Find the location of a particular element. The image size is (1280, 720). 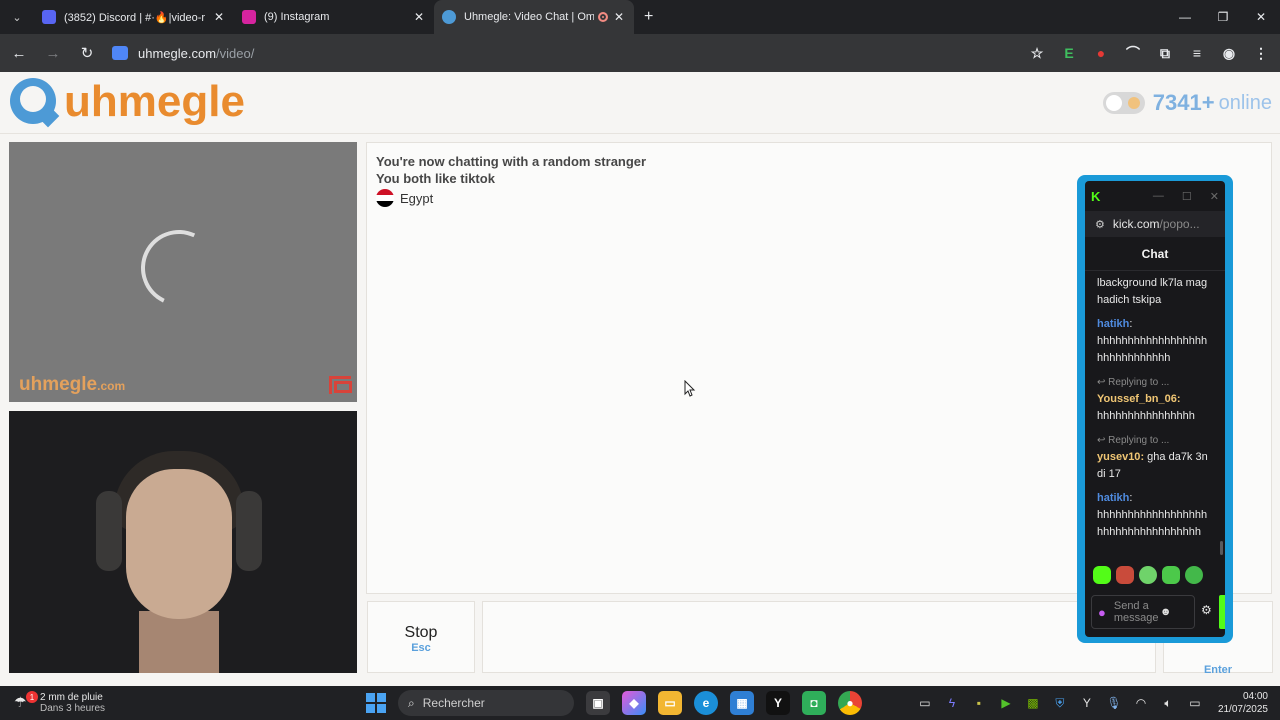

tray-y-icon: Y is located at coordinates (1087, 703).